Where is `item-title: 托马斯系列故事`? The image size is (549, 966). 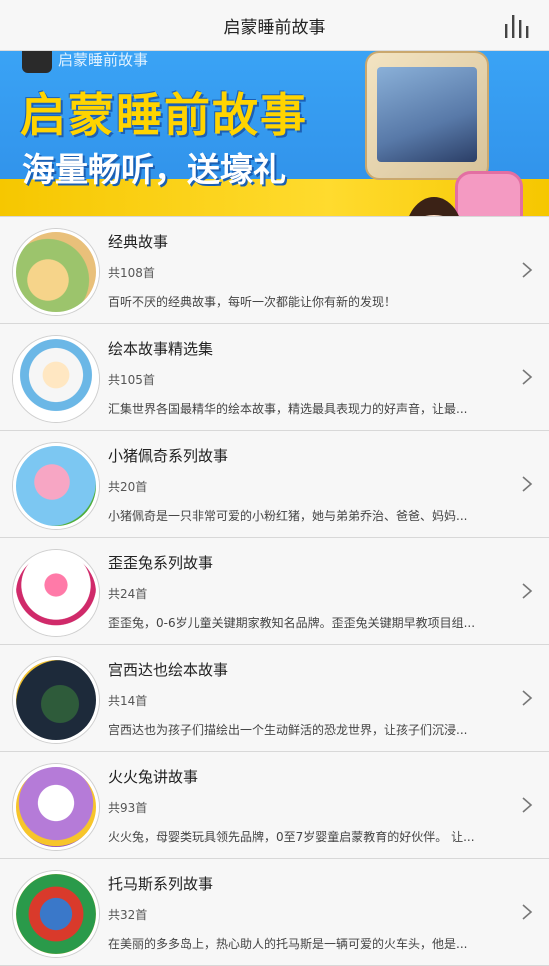
item-title: 托马斯系列故事 is located at coordinates (161, 884).